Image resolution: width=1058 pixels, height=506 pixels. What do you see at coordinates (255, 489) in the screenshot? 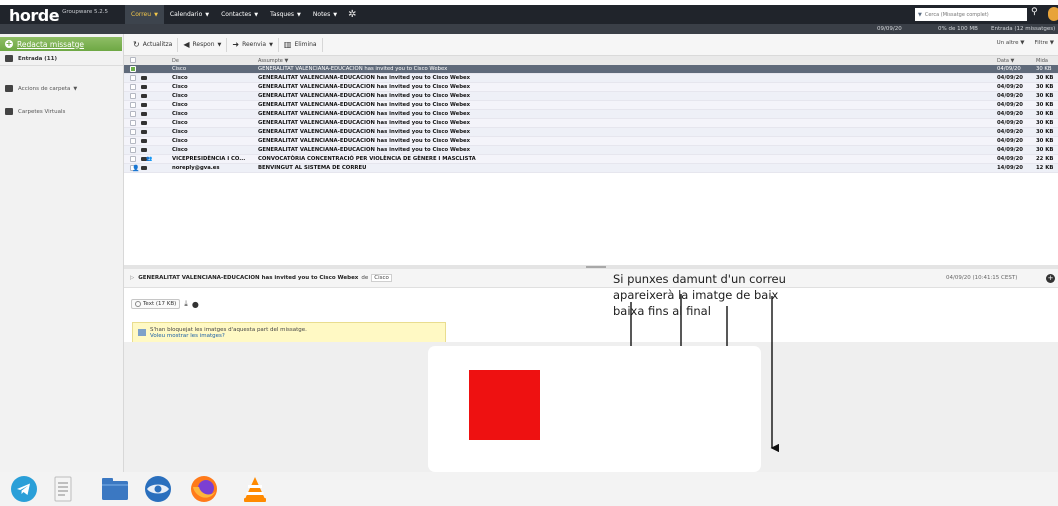
I see `vlc-icon` at bounding box center [255, 489].